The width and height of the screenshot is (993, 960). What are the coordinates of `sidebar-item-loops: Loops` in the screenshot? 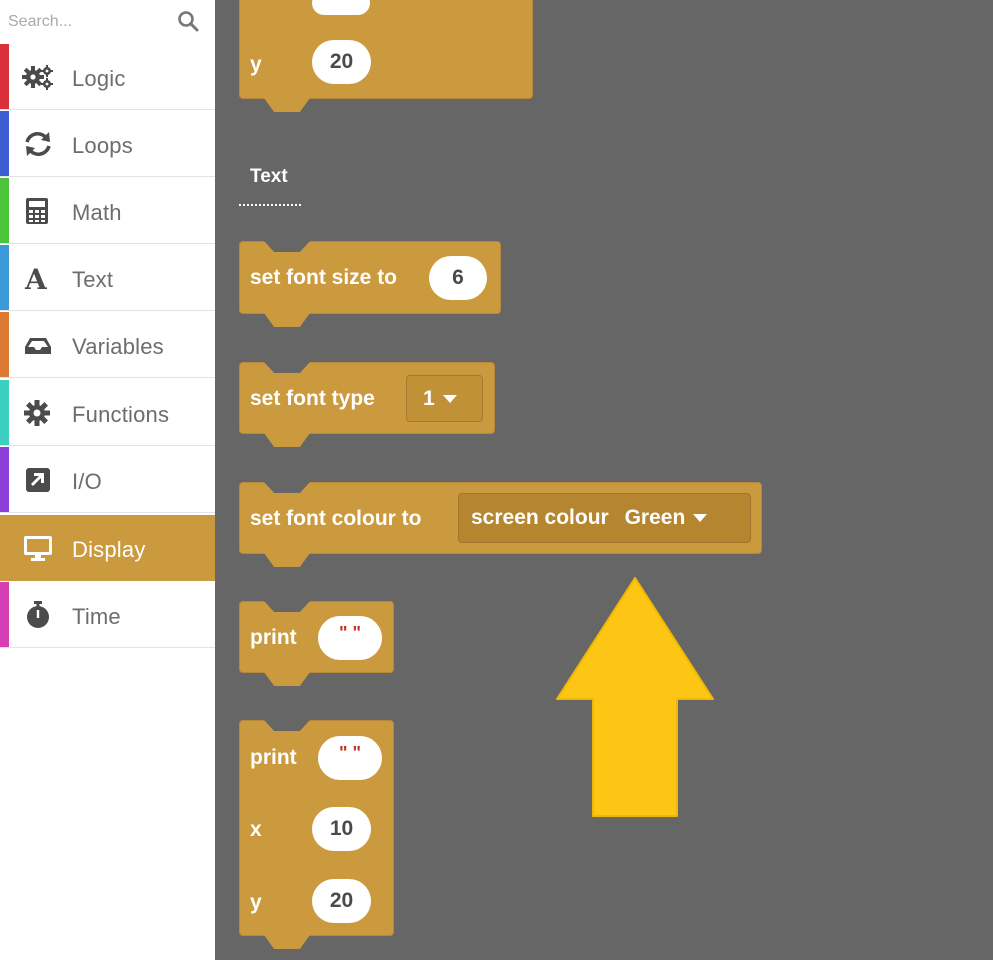 It's located at (107, 144).